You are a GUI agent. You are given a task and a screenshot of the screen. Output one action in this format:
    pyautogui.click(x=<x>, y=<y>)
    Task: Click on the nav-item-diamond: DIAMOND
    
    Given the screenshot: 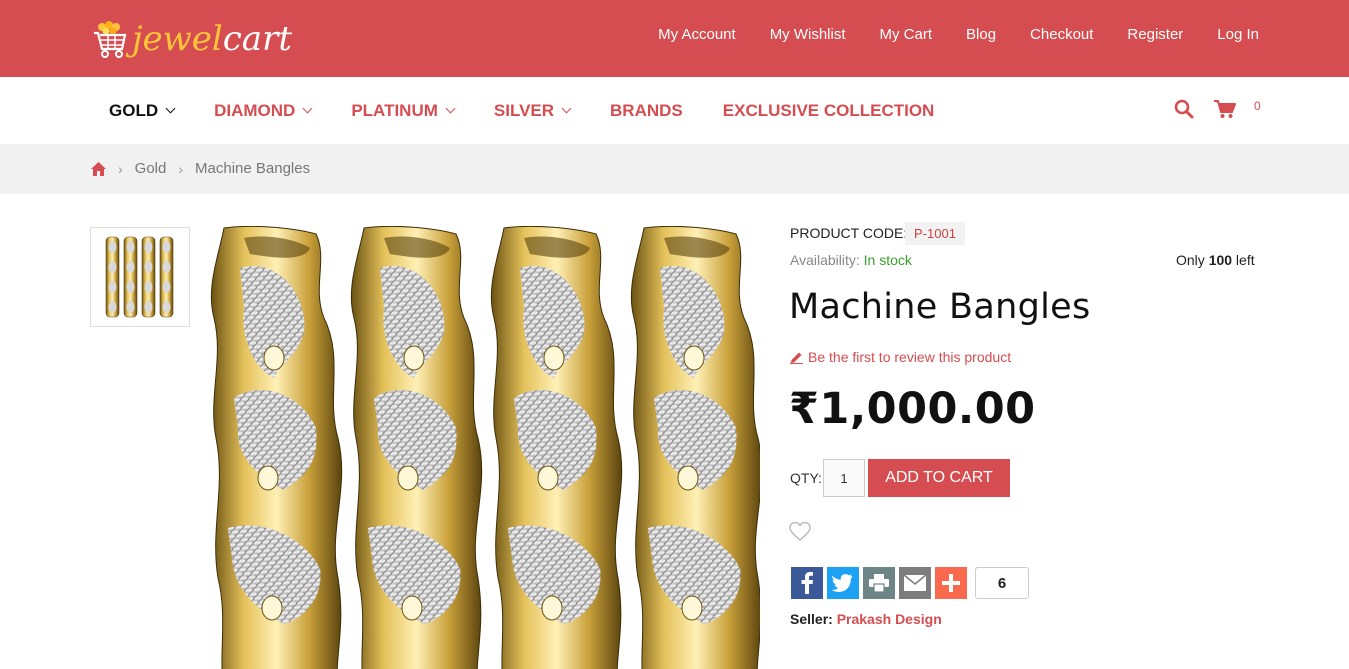 What is the action you would take?
    pyautogui.click(x=263, y=111)
    